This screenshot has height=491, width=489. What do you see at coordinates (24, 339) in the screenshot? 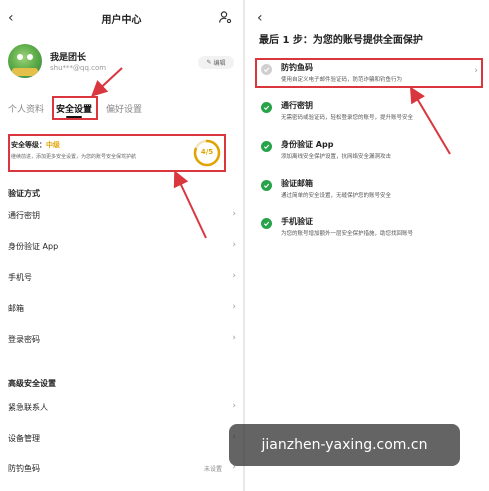
I see `row-label: 登录密码` at bounding box center [24, 339].